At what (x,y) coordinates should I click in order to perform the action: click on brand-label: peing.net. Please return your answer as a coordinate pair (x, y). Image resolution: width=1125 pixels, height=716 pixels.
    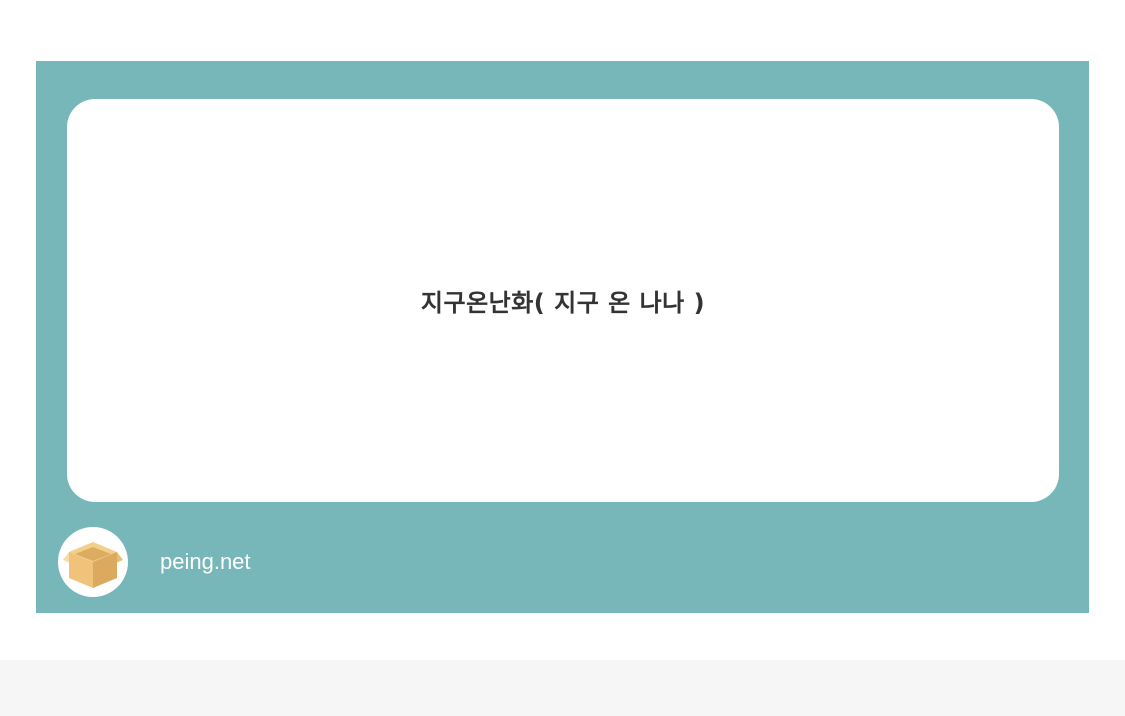
    Looking at the image, I should click on (205, 561).